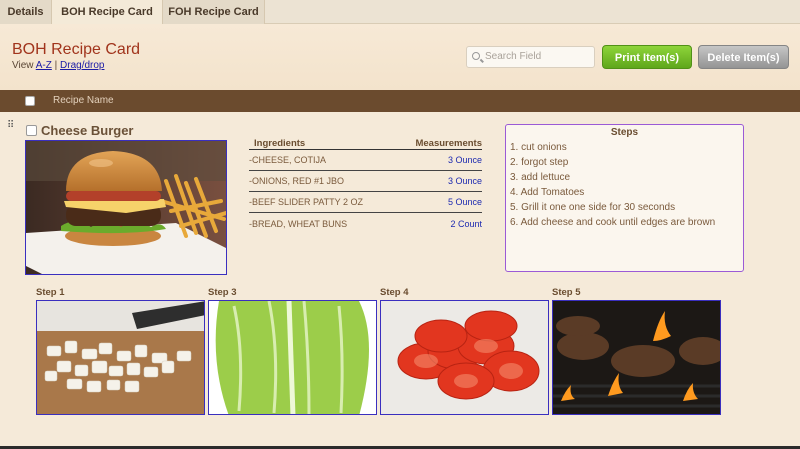 Image resolution: width=800 pixels, height=449 pixels. Describe the element at coordinates (743, 57) in the screenshot. I see `delete-items-button: Delete Item(s)` at that location.